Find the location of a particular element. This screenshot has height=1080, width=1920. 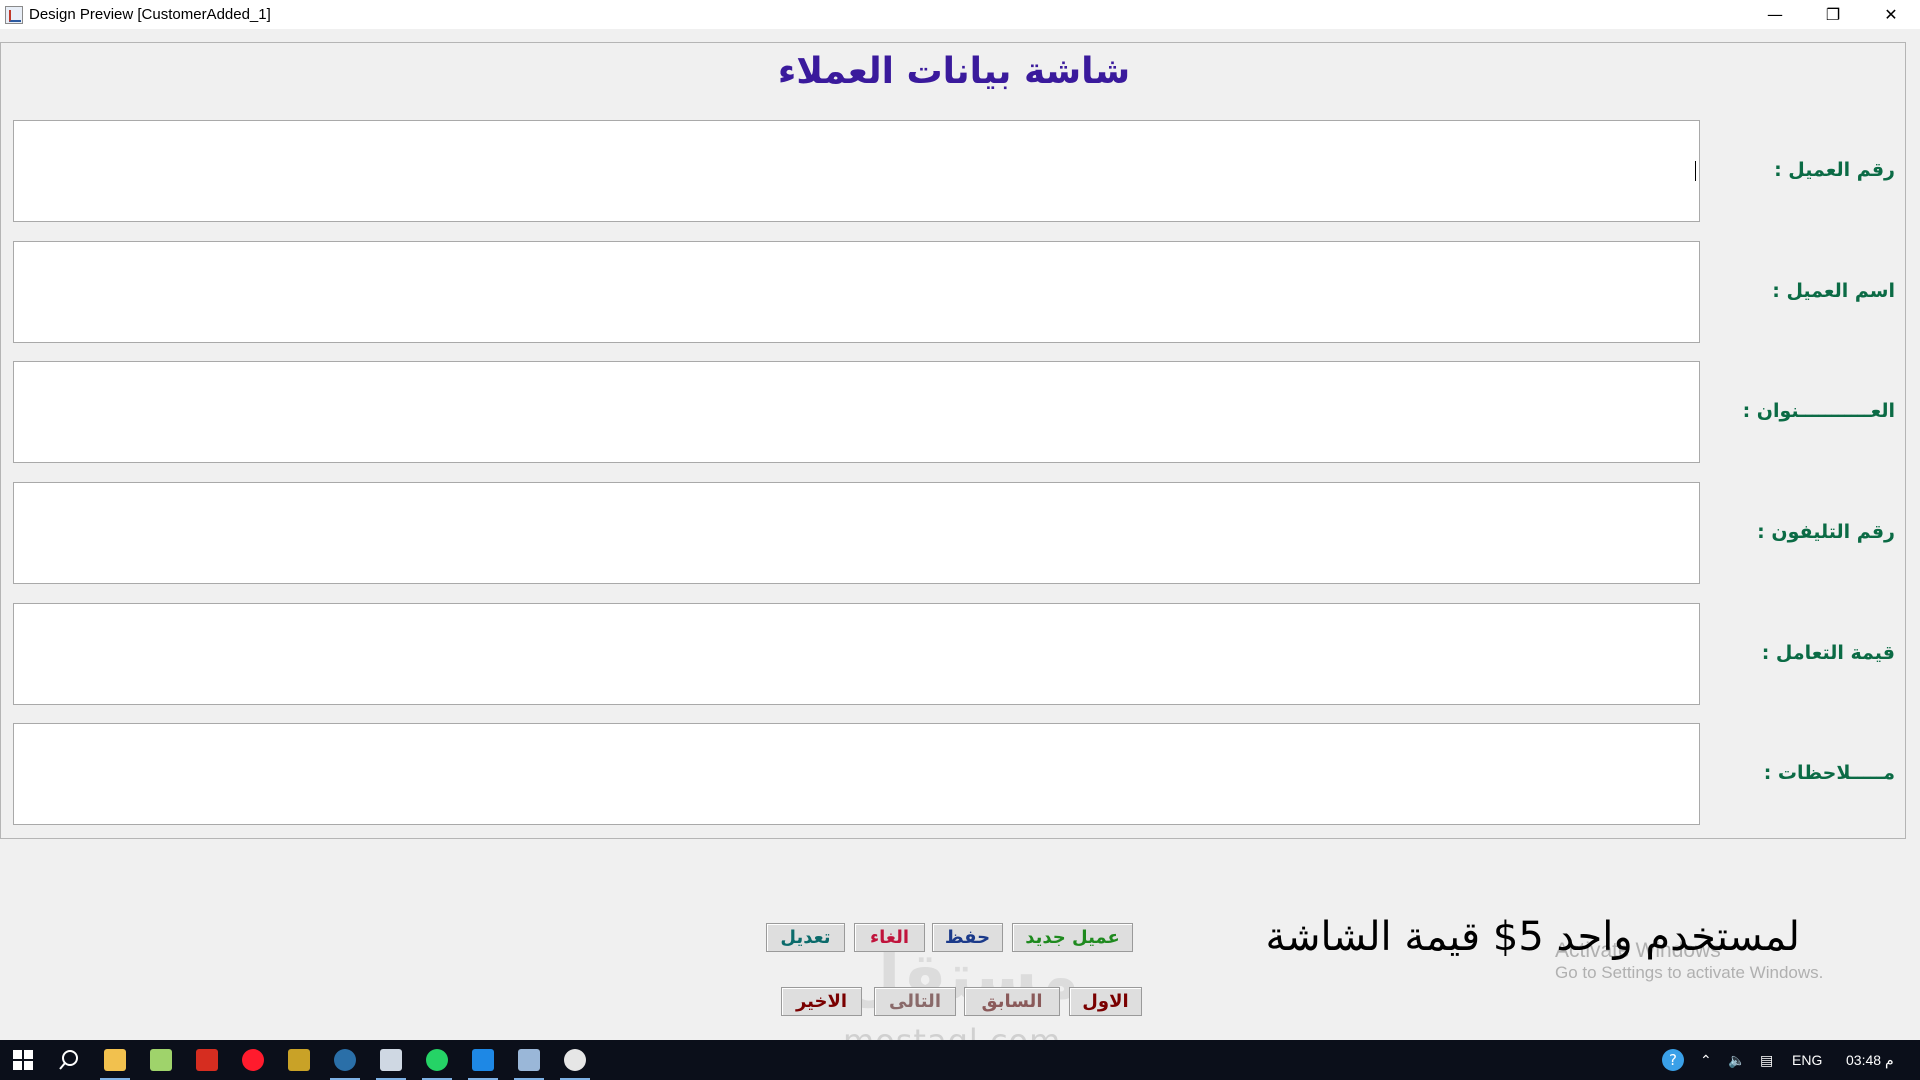

address-field is located at coordinates (856, 412).